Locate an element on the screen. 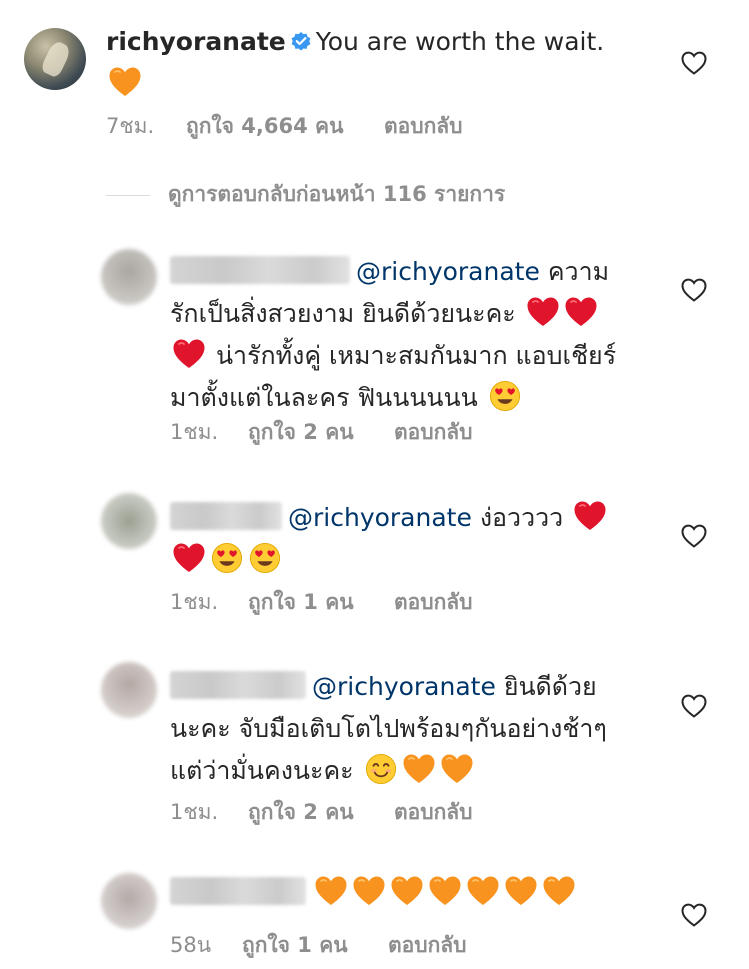 Image resolution: width=749 pixels, height=969 pixels. likes-count: ถูกใจ 4,664 คน is located at coordinates (285, 126).